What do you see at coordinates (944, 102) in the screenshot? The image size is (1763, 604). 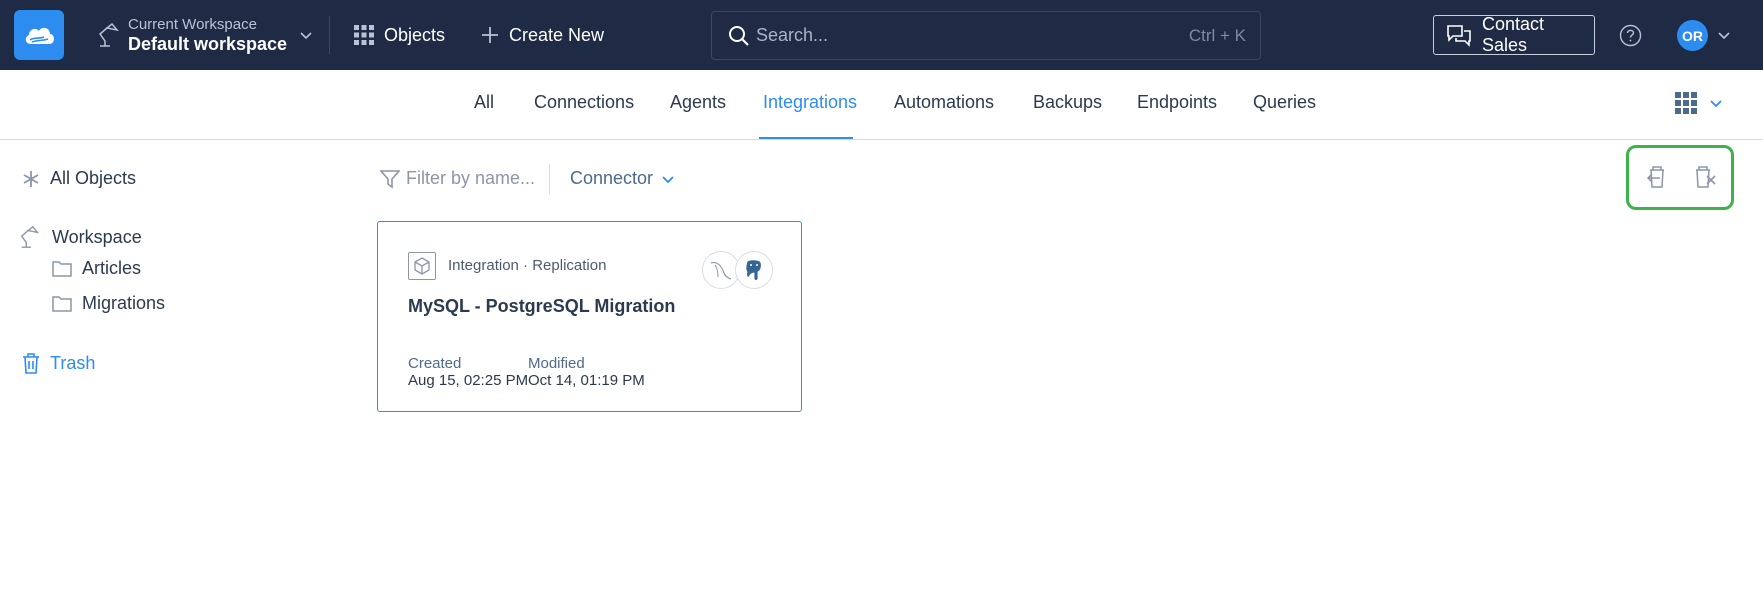 I see `tab-automations: Automations` at bounding box center [944, 102].